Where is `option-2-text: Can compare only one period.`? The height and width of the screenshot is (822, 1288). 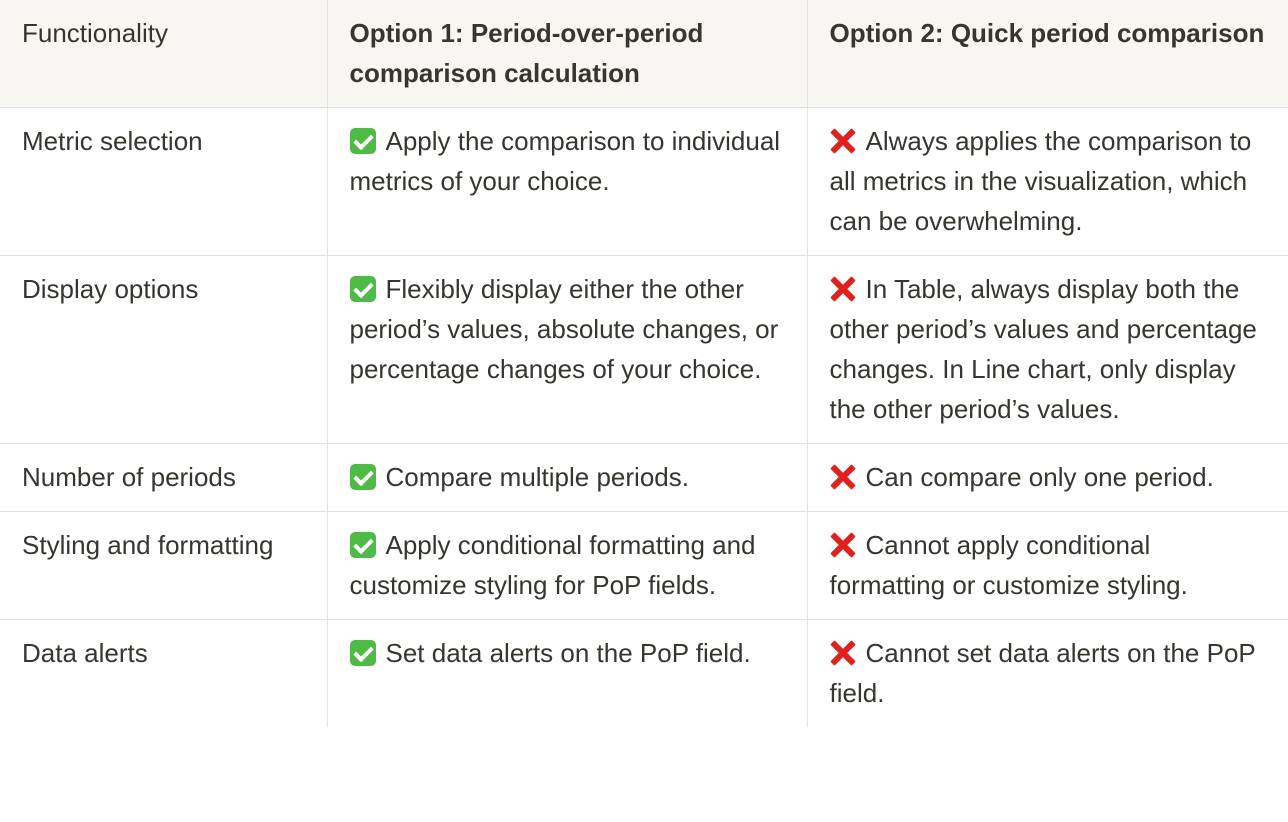
option-2-text: Can compare only one period. is located at coordinates (1039, 477).